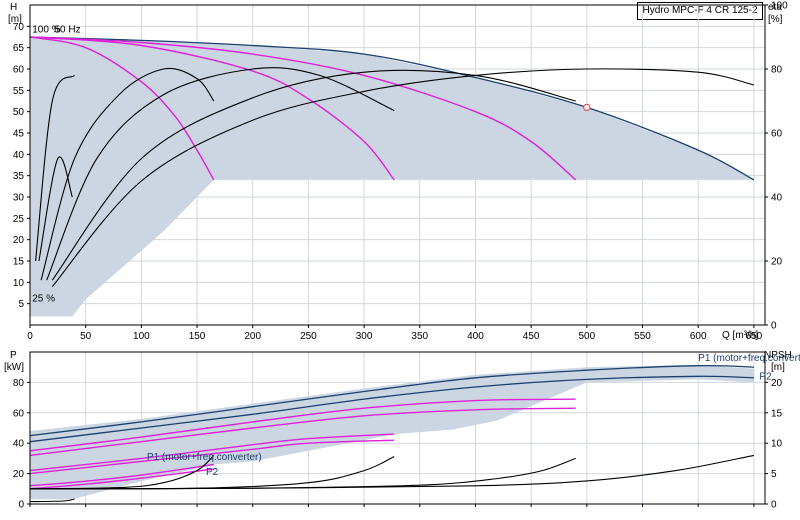 The width and height of the screenshot is (800, 520). I want to click on annotation-label: 50 Hz, so click(68, 30).